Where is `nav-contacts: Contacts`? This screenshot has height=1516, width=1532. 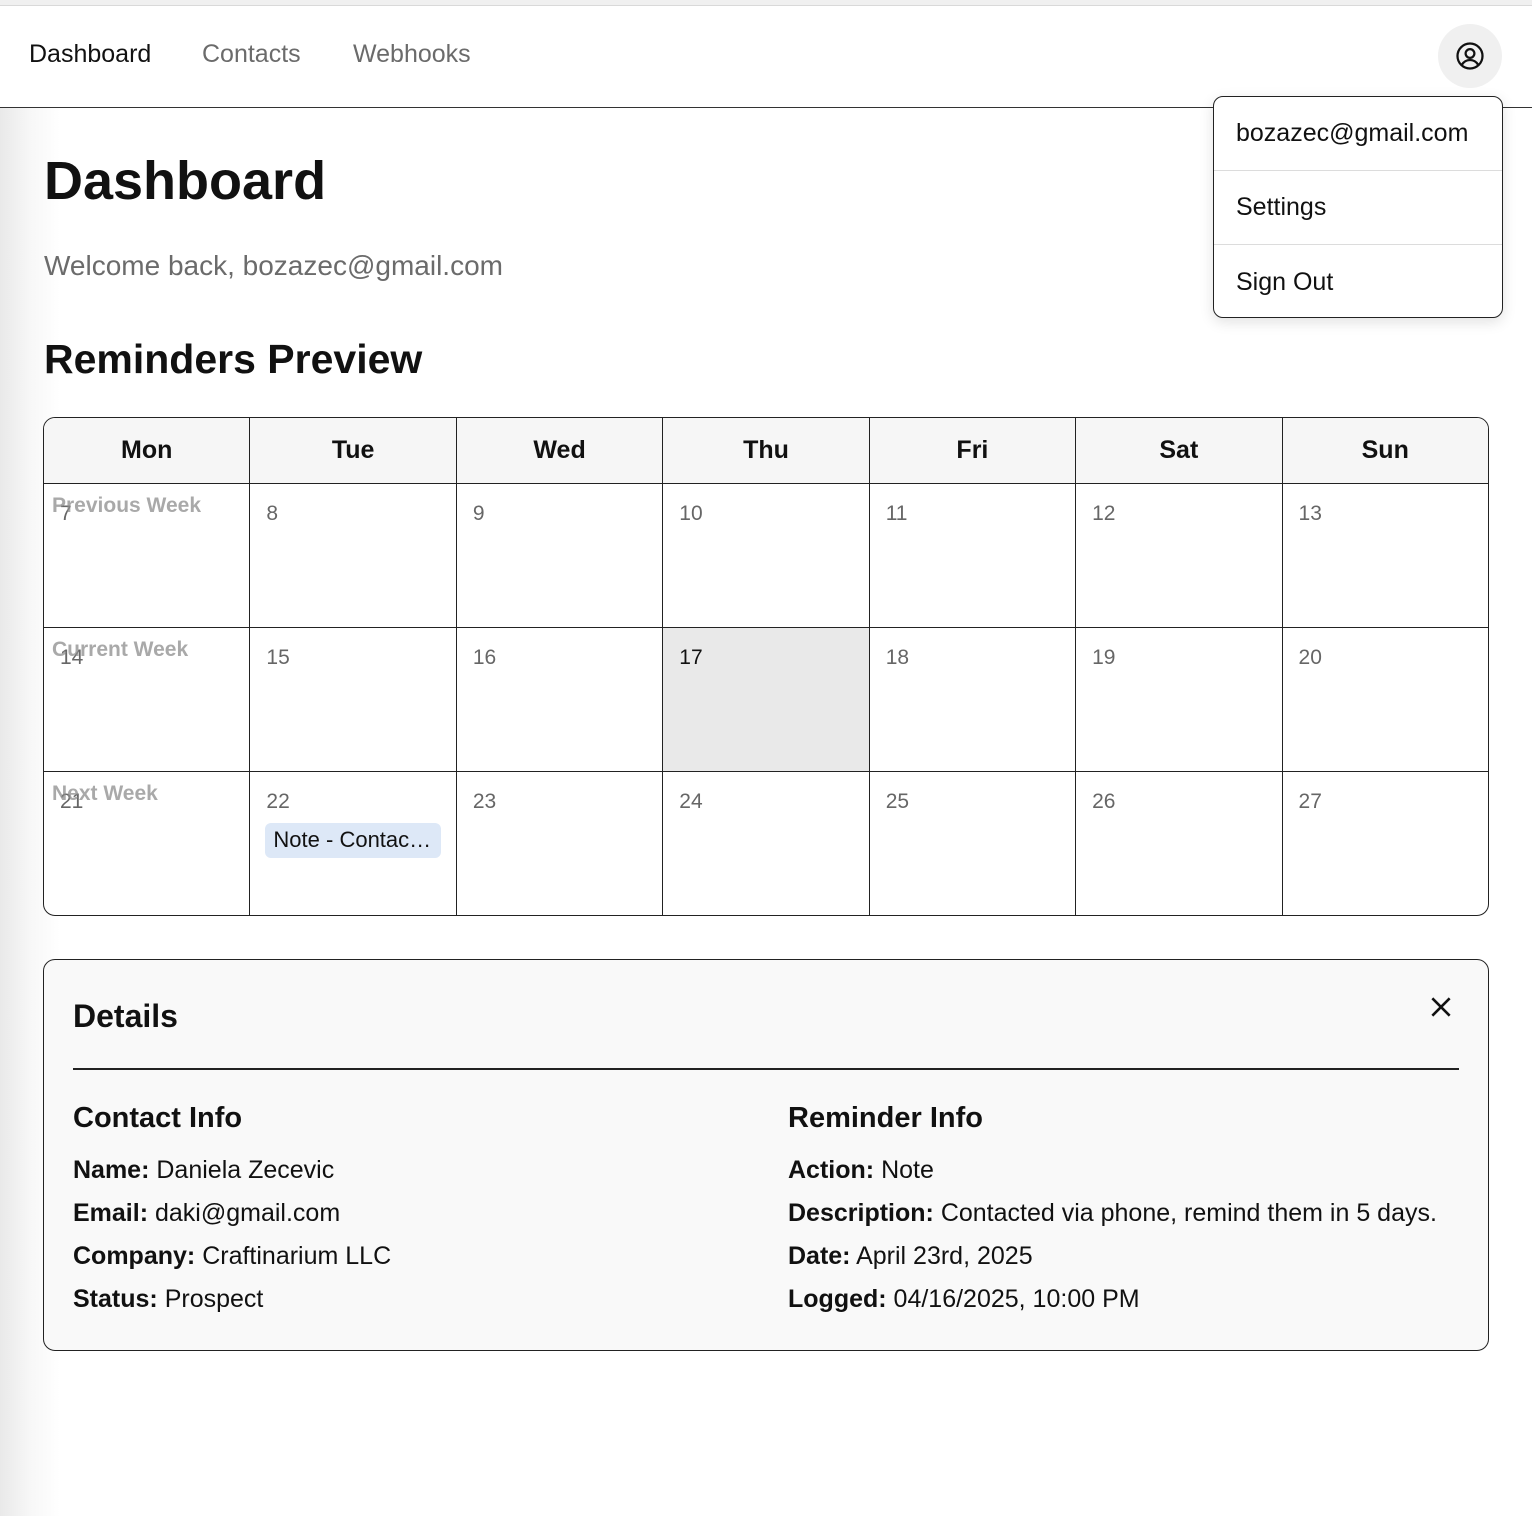
nav-contacts: Contacts is located at coordinates (251, 54).